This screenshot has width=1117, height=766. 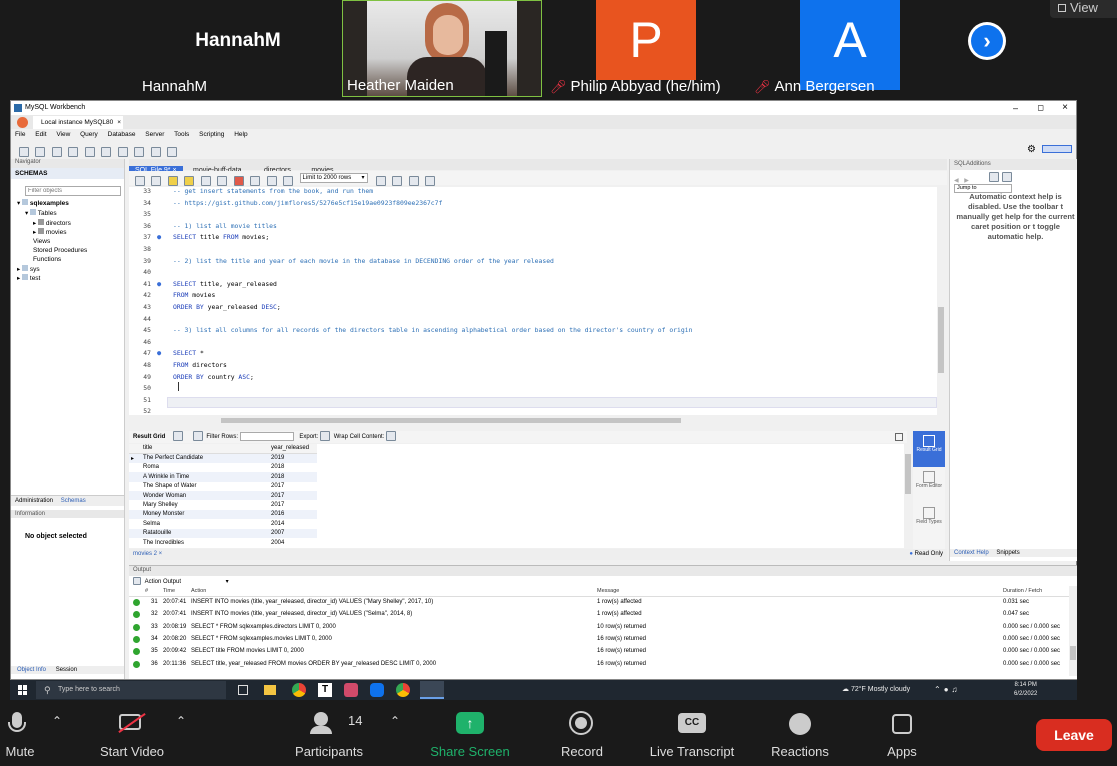 What do you see at coordinates (293, 514) in the screenshot?
I see `cell-year: 2016` at bounding box center [293, 514].